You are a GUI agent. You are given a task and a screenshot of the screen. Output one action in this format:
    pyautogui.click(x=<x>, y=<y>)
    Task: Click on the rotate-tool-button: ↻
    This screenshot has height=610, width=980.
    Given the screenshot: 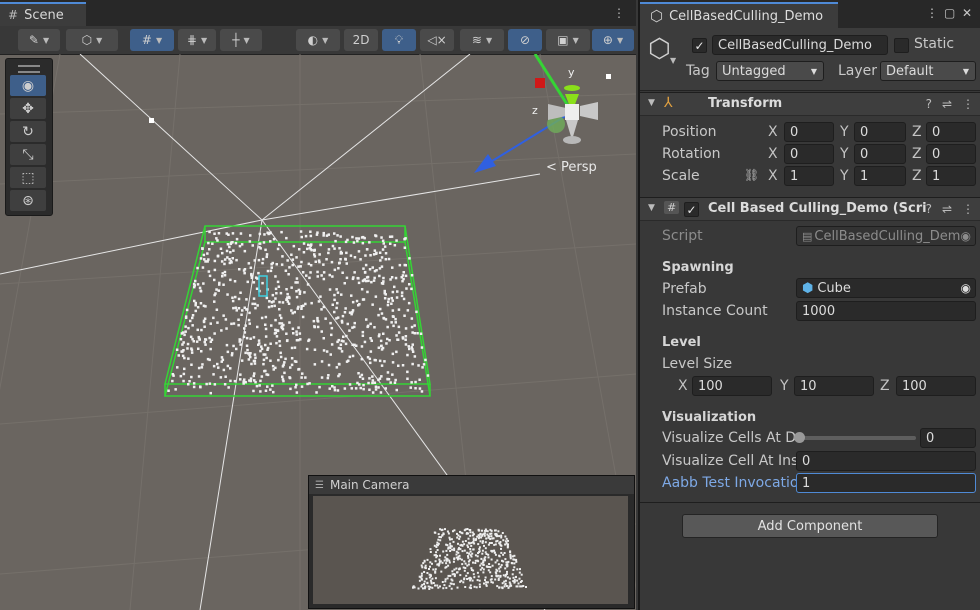 What is the action you would take?
    pyautogui.click(x=28, y=131)
    